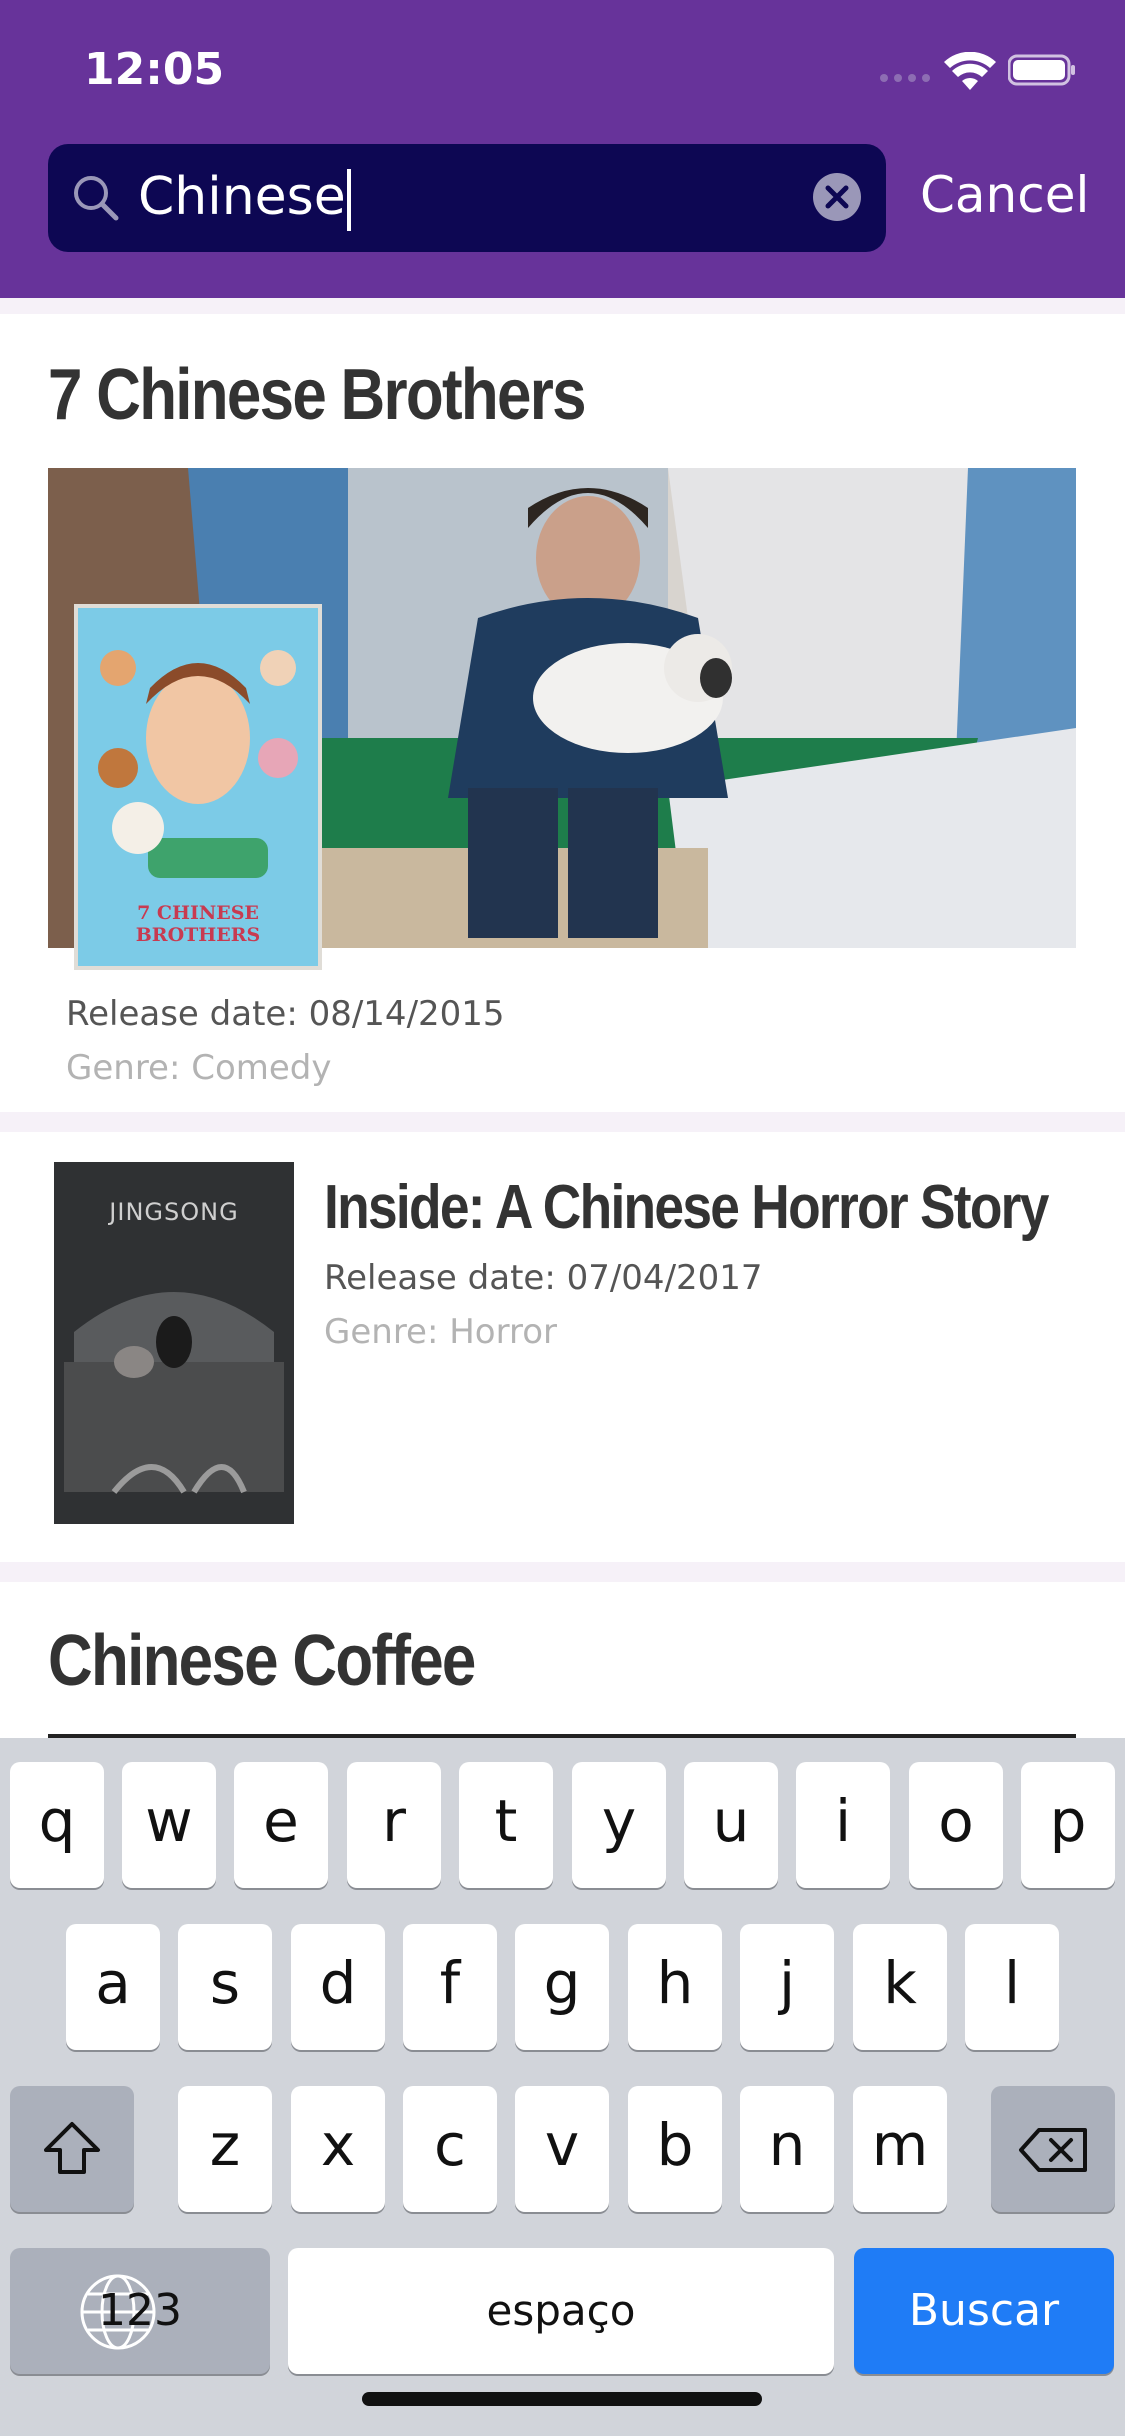  Describe the element at coordinates (506, 1825) in the screenshot. I see `key-t: t` at that location.